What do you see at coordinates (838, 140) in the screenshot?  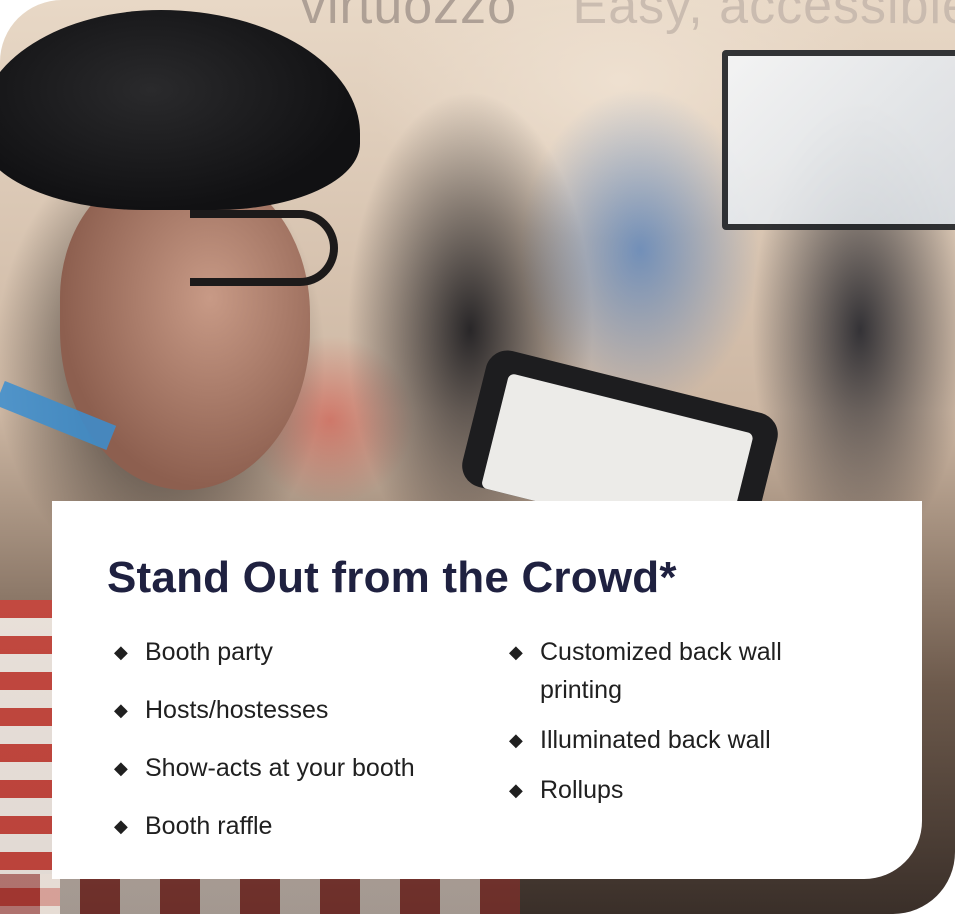 I see `booth-display-screen` at bounding box center [838, 140].